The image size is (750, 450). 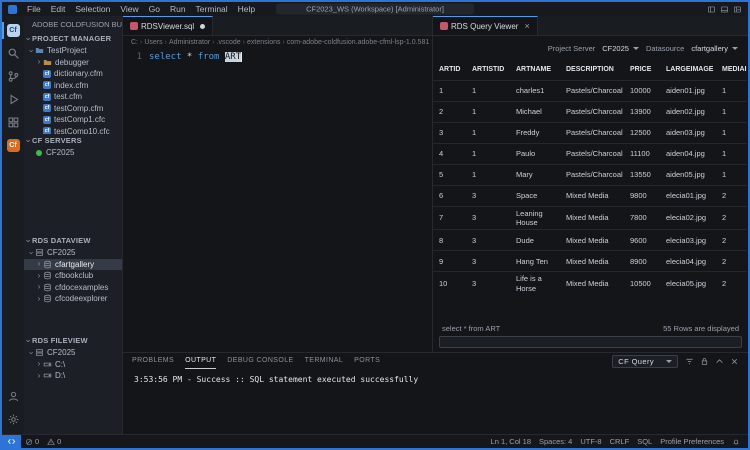 I want to click on panel-tab-problems: PROBLEMS, so click(x=153, y=361).